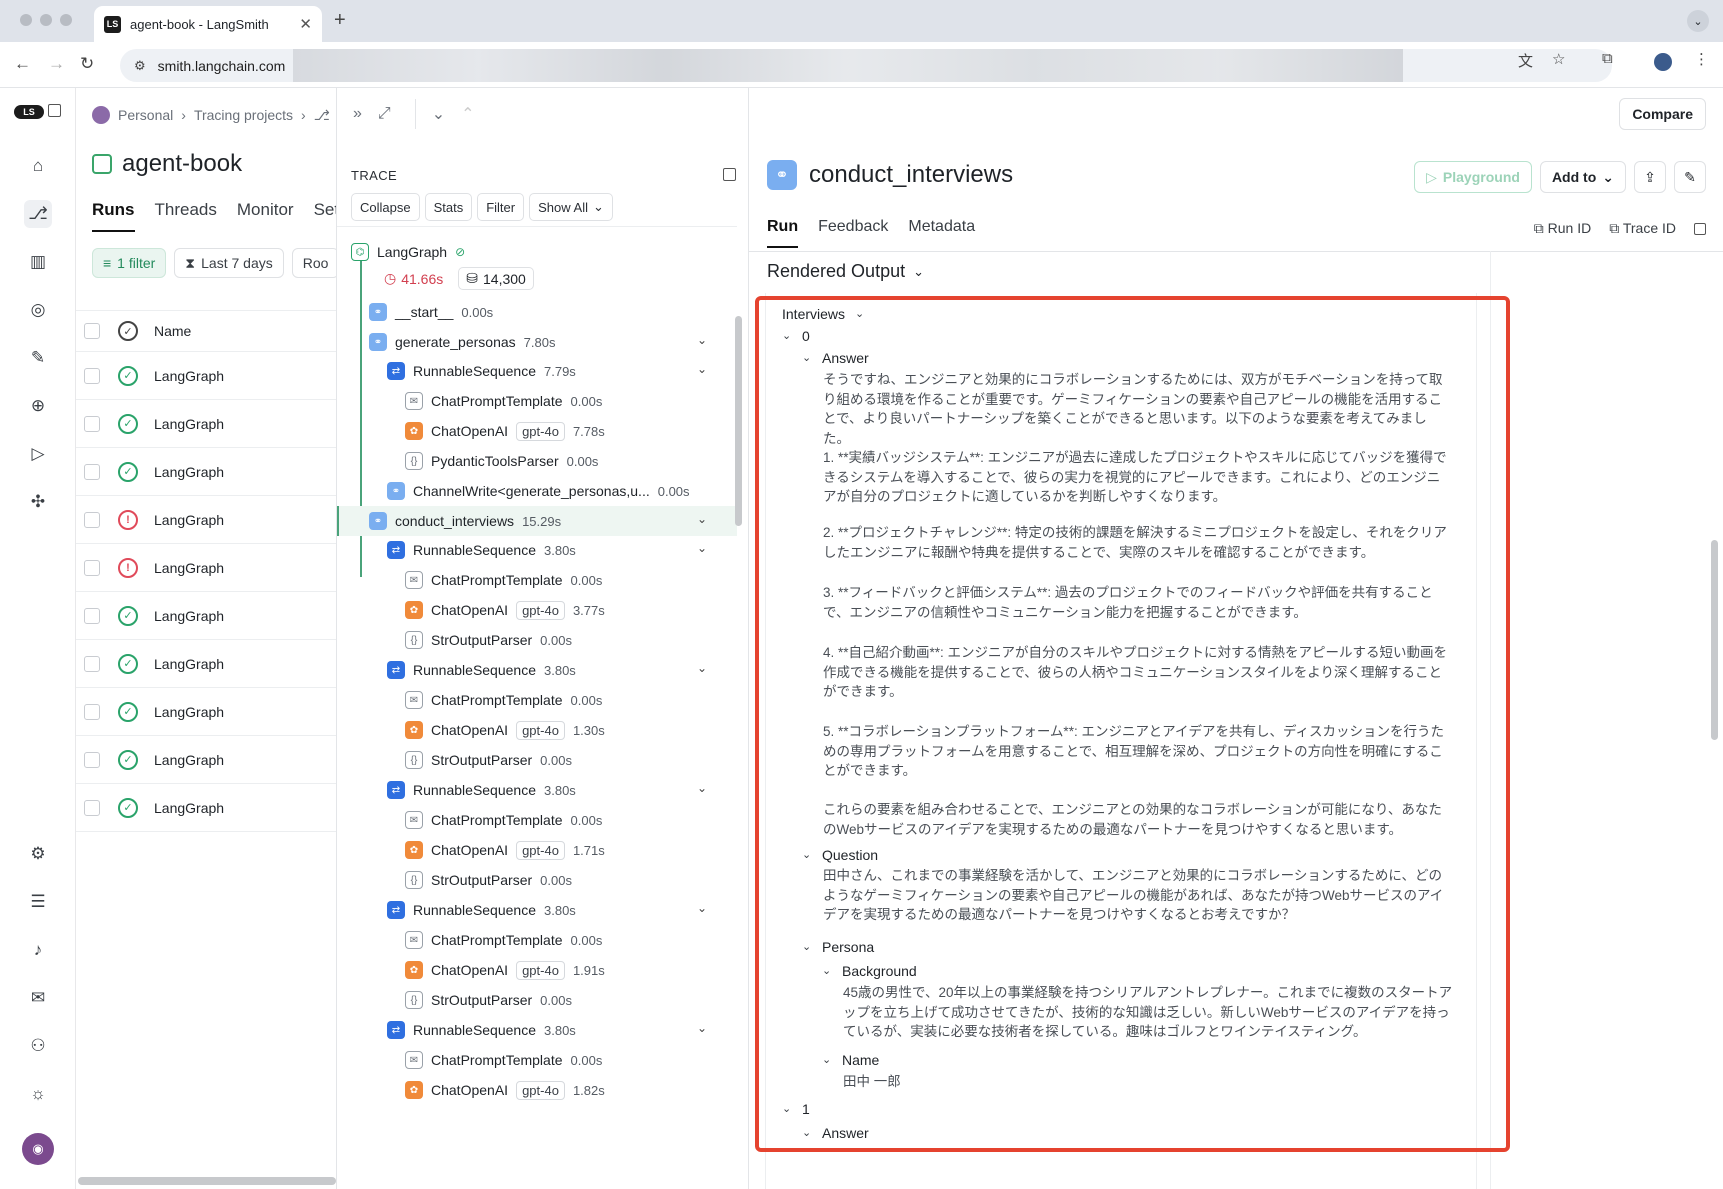 Image resolution: width=1723 pixels, height=1189 pixels. I want to click on tab-runs: Runs, so click(113, 216).